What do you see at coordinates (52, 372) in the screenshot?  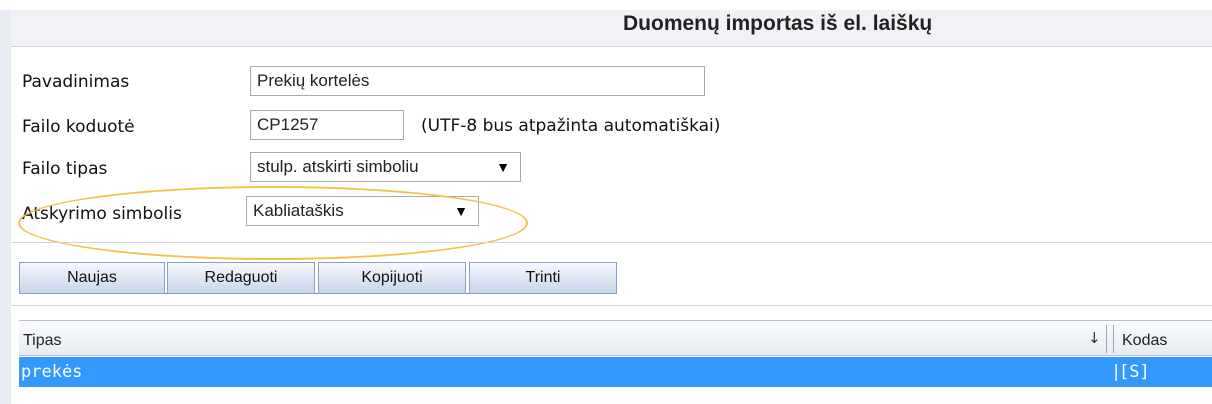 I see `cell-tipas: prekės` at bounding box center [52, 372].